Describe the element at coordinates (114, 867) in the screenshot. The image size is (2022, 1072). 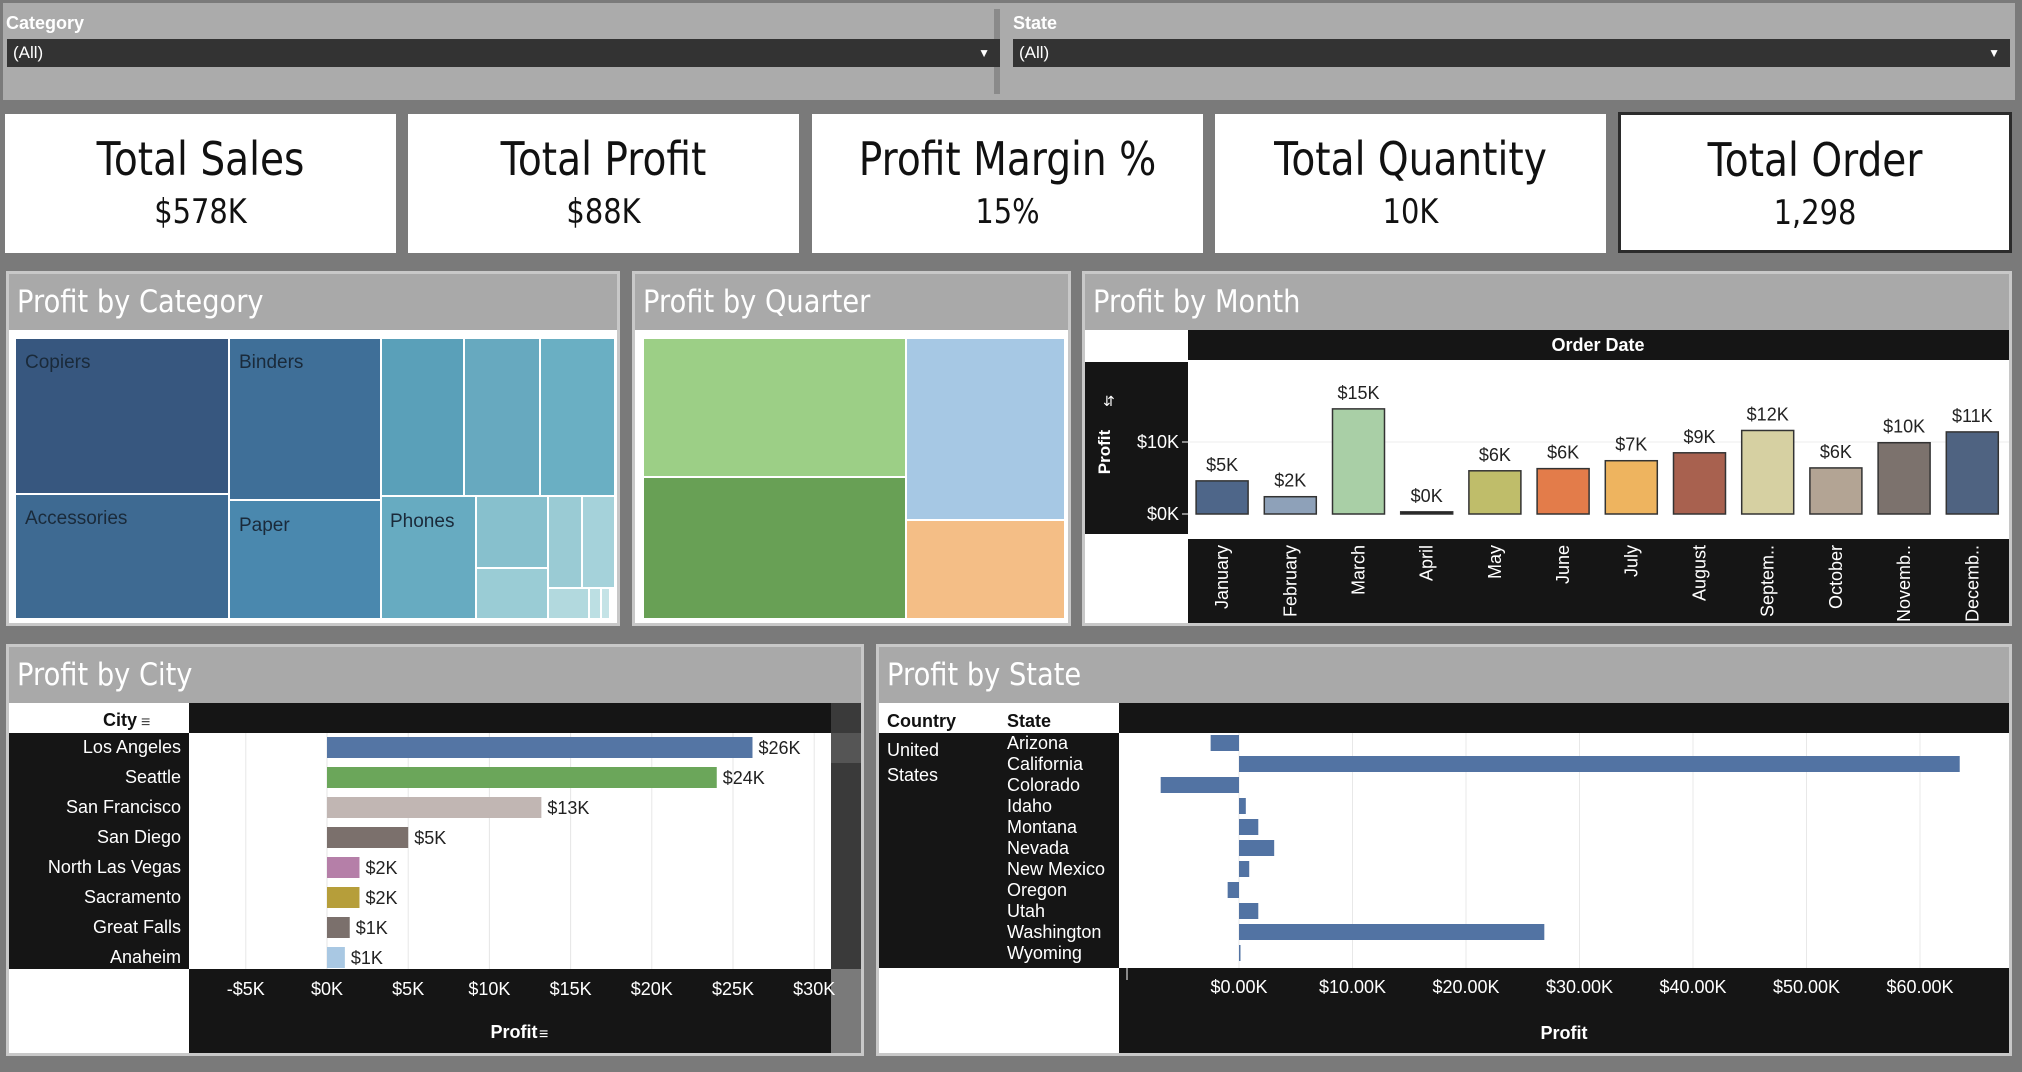
I see `row-label: North Las Vegas` at that location.